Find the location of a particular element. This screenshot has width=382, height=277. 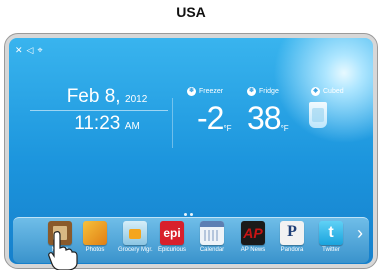

app-pandora: P Pandora is located at coordinates (292, 237).